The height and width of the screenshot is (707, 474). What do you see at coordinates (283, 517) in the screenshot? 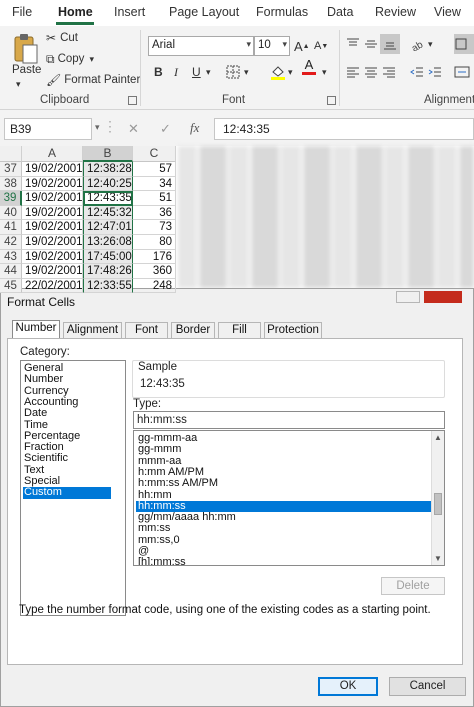
I see `type-list-item: gg/mm/aaaa hh:mm` at bounding box center [283, 517].